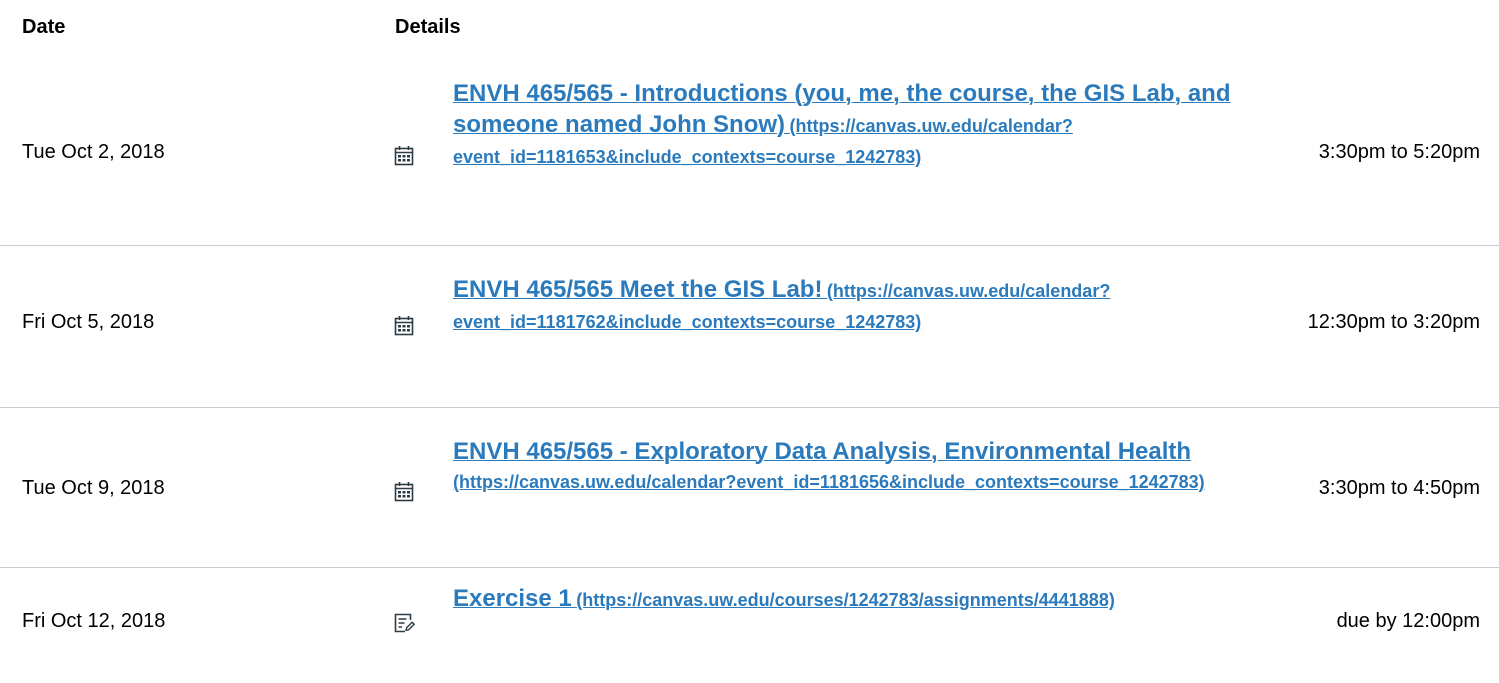 The image size is (1499, 683). What do you see at coordinates (749, 30) in the screenshot?
I see `table-header: Date Details` at bounding box center [749, 30].